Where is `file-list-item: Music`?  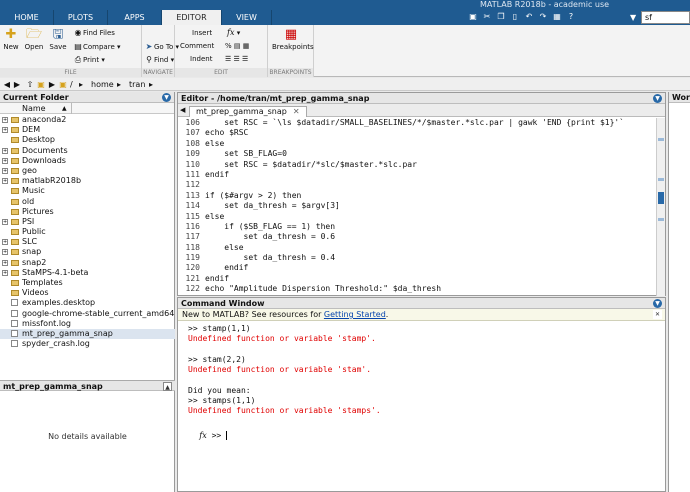 file-list-item: Music is located at coordinates (87, 191).